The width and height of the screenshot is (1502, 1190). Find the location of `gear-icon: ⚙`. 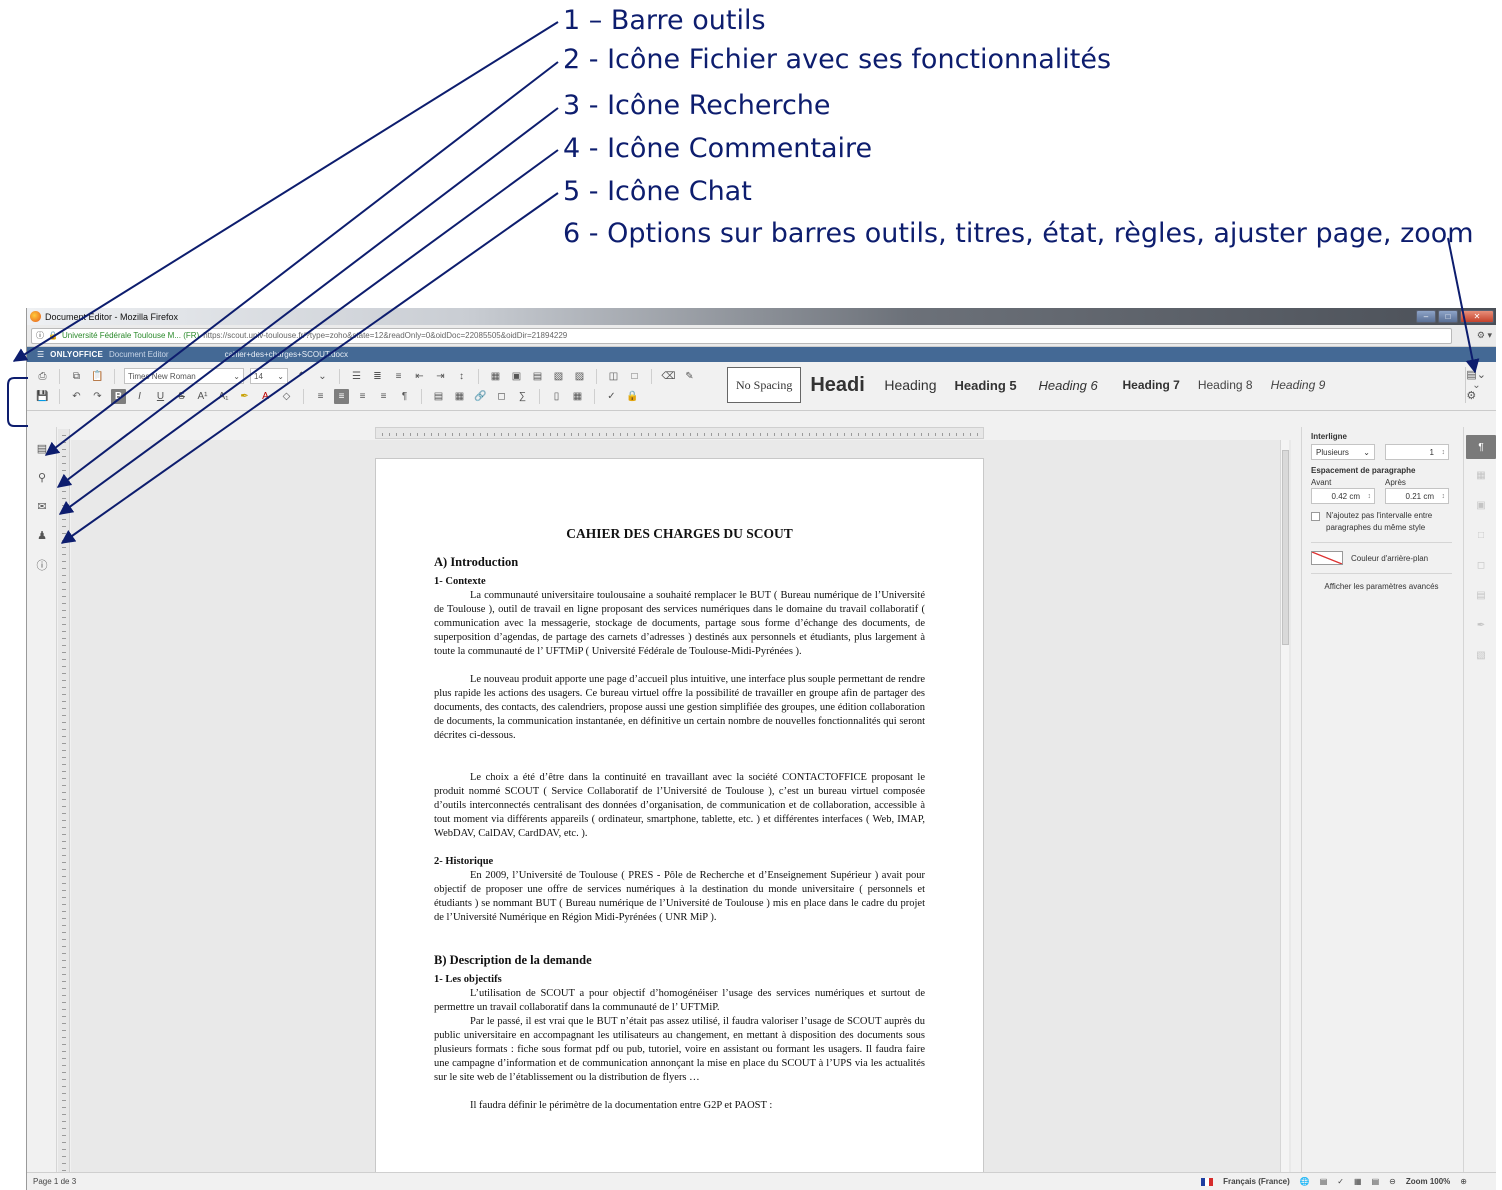

gear-icon: ⚙ is located at coordinates (1476, 395).